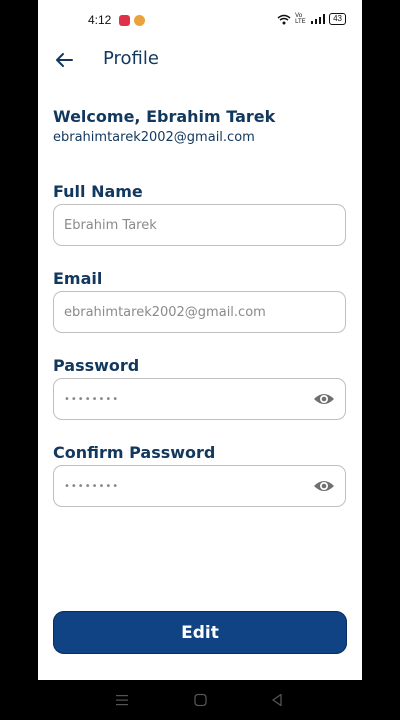  What do you see at coordinates (318, 19) in the screenshot?
I see `signal-icon` at bounding box center [318, 19].